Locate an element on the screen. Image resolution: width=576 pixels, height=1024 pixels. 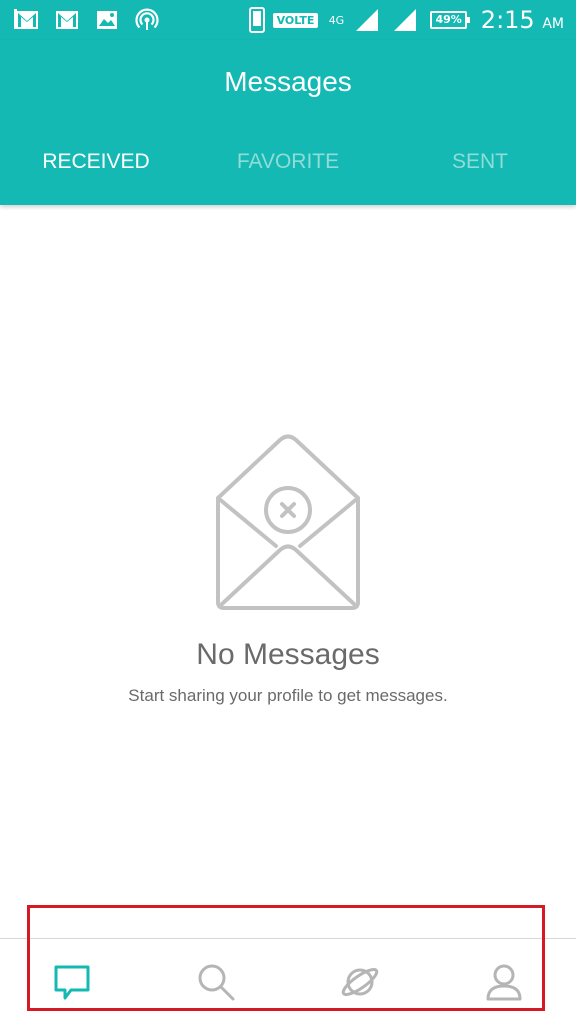
empty-title: No Messages is located at coordinates (288, 654).